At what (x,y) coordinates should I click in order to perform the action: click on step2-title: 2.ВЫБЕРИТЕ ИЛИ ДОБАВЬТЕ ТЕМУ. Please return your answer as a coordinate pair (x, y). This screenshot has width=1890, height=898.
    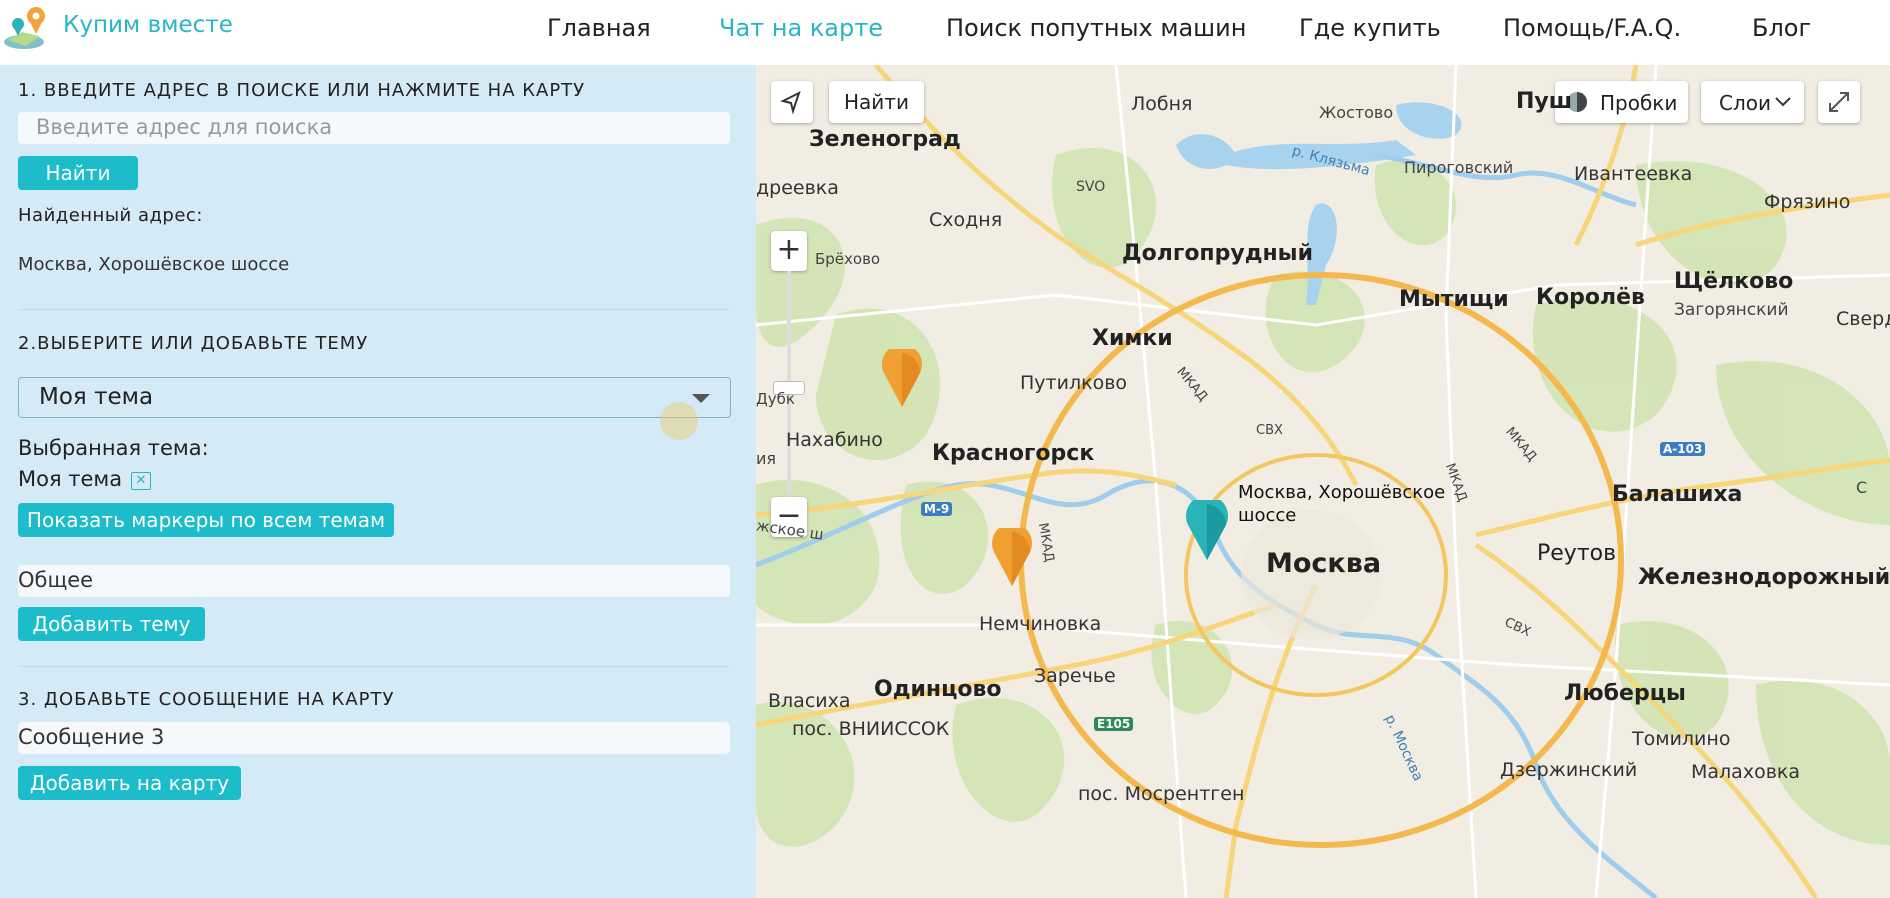
    Looking at the image, I should click on (193, 343).